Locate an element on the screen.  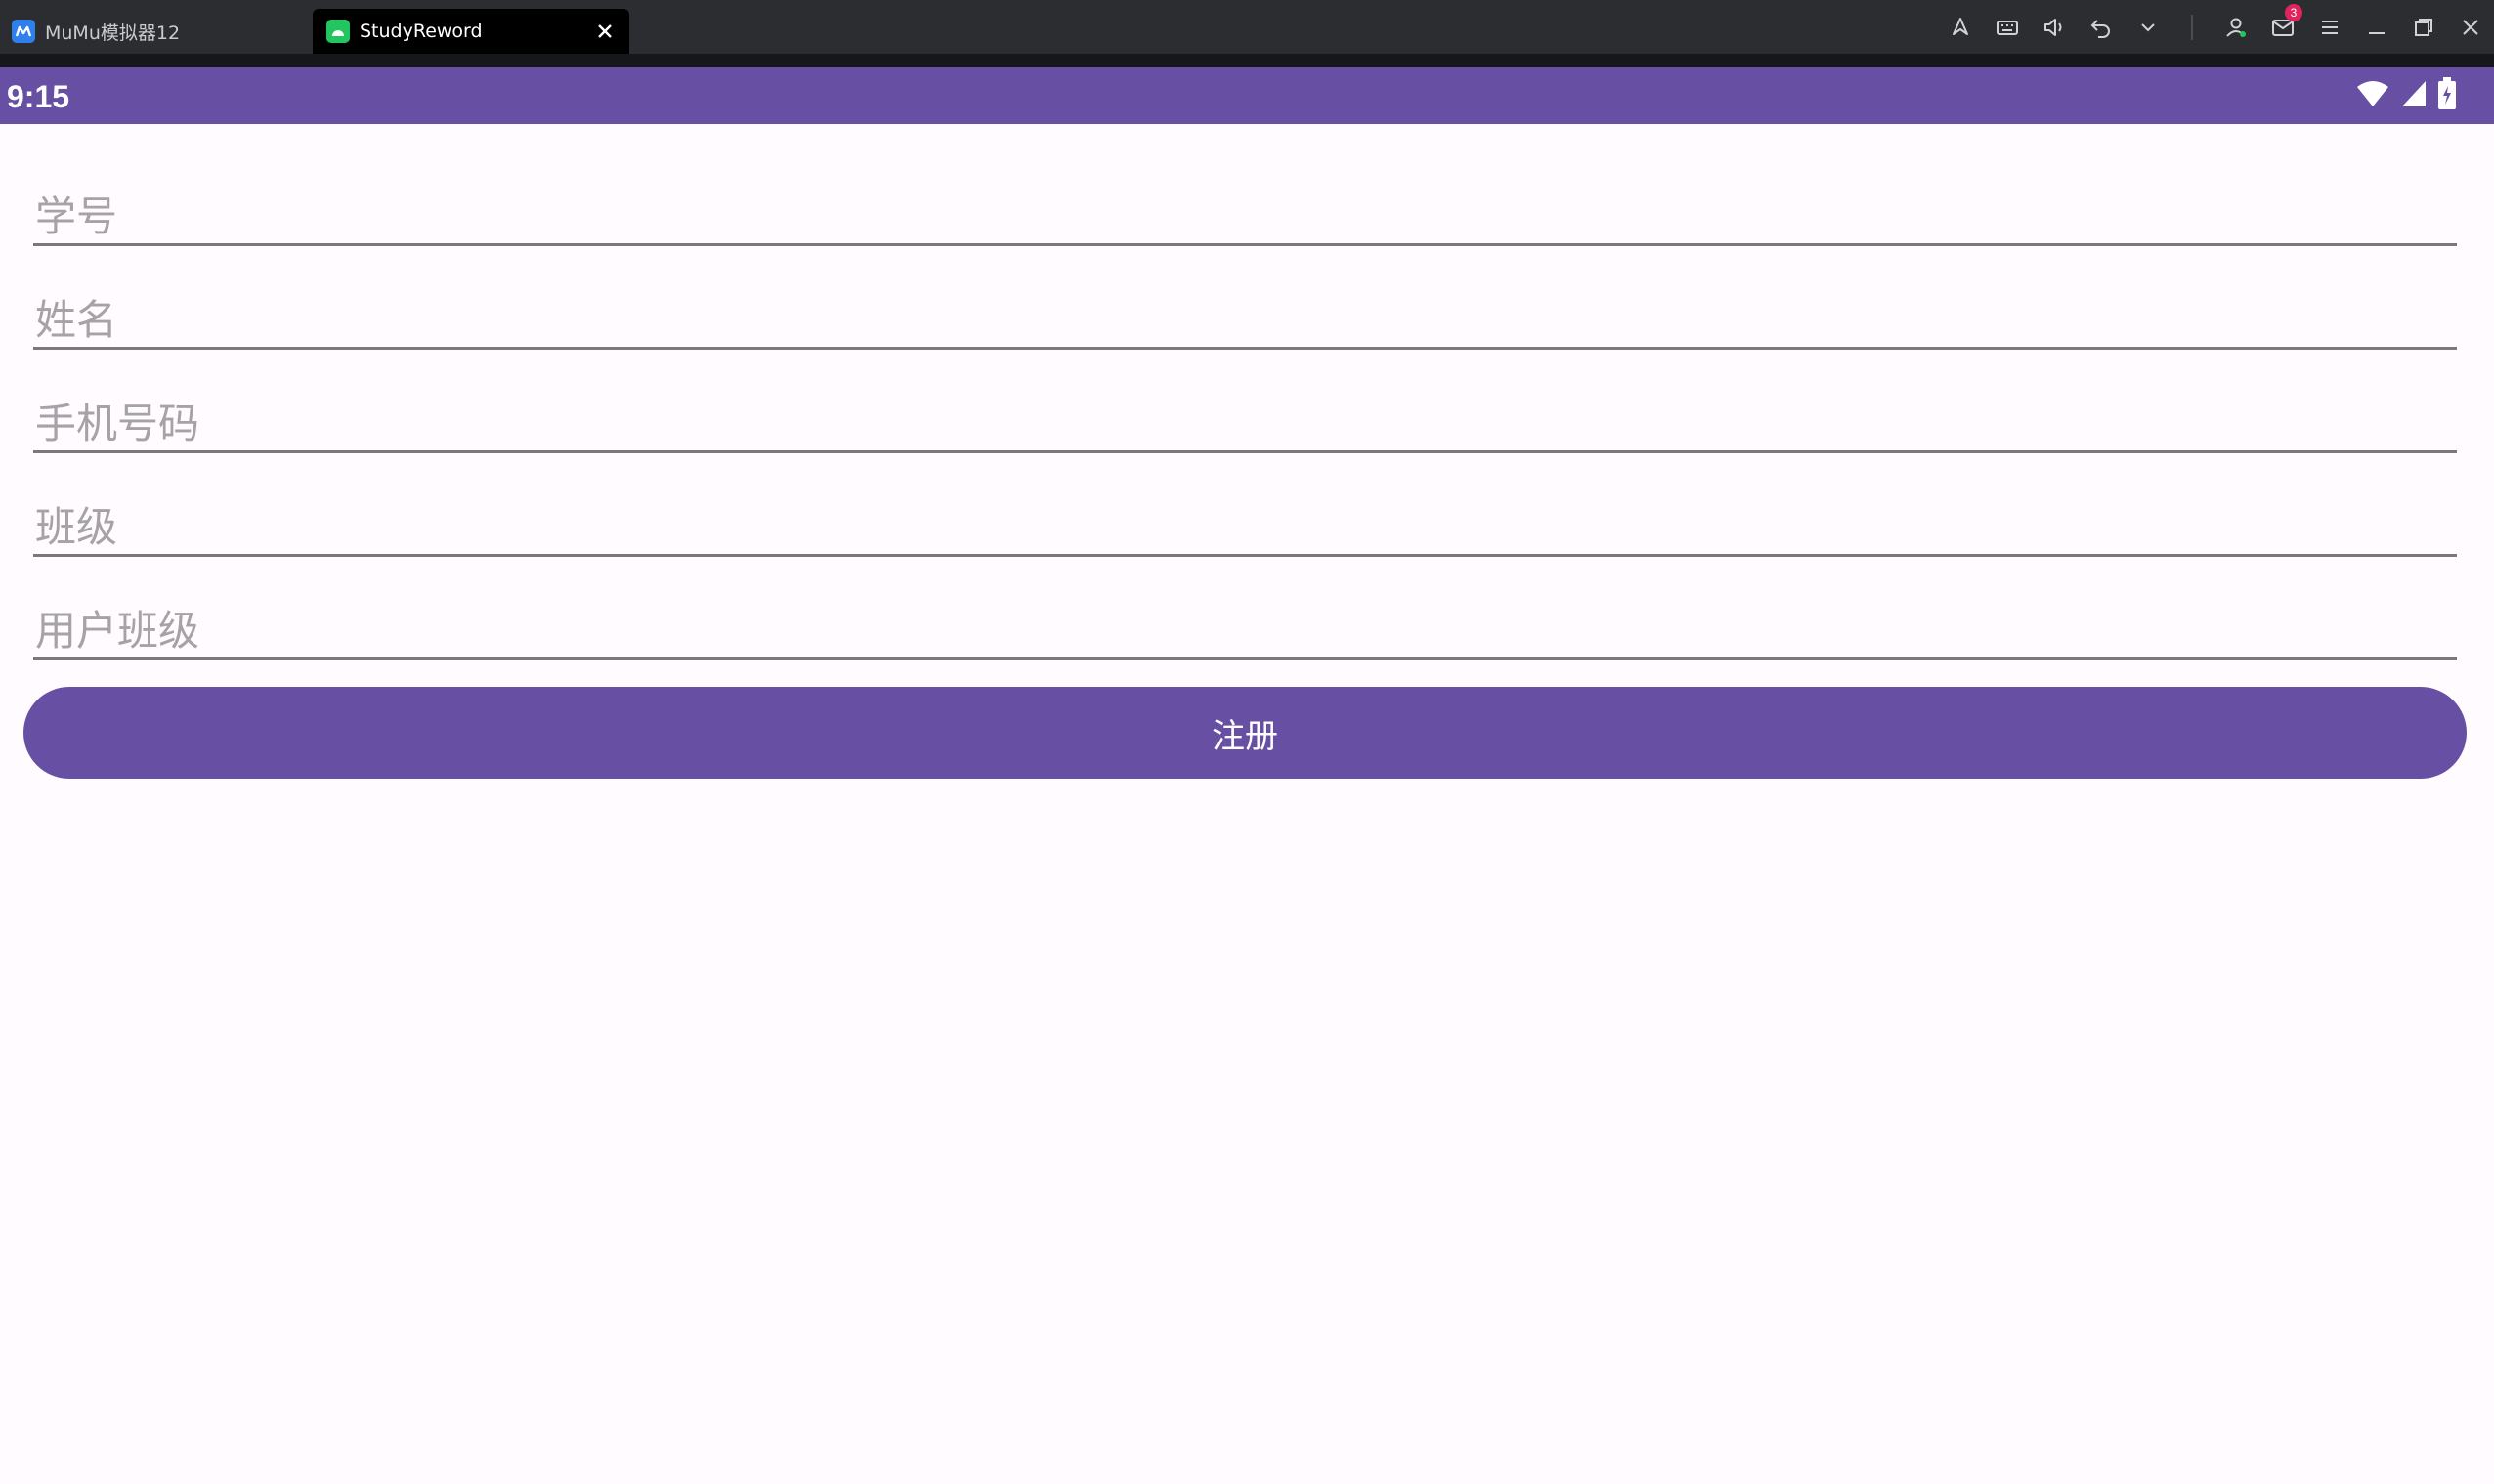
tab-mumu-home: MuMu模拟器12 is located at coordinates (155, 32).